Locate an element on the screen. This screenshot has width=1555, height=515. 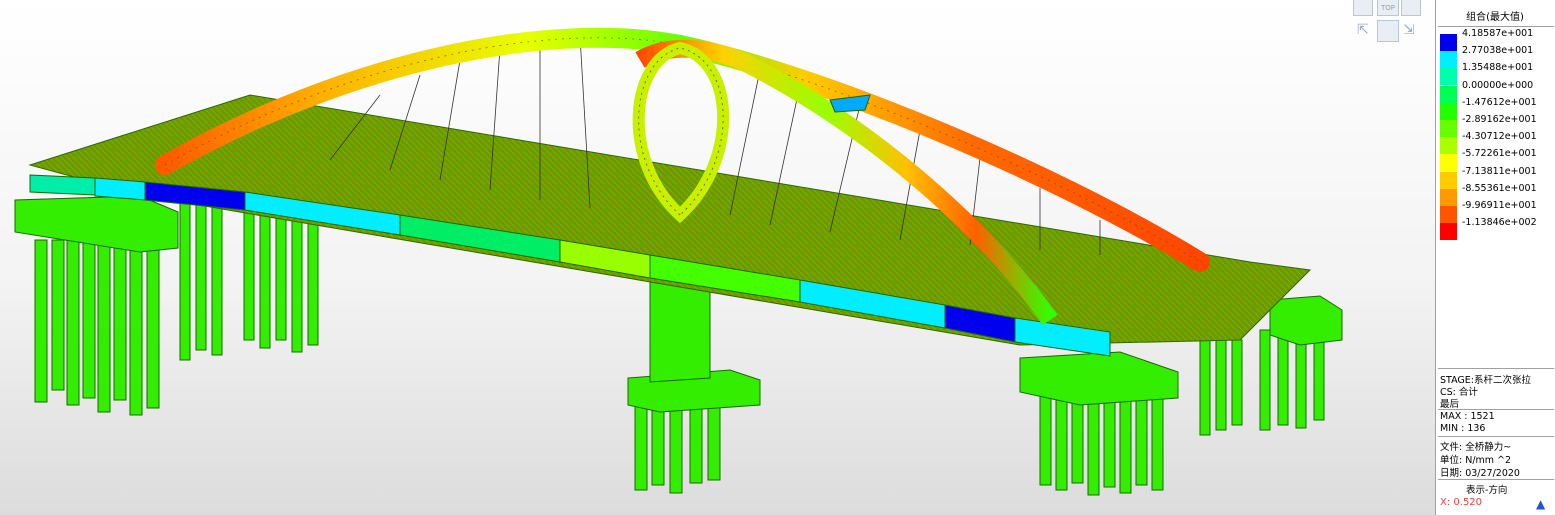
legend-value: -8.55361e+001 is located at coordinates (1499, 188).